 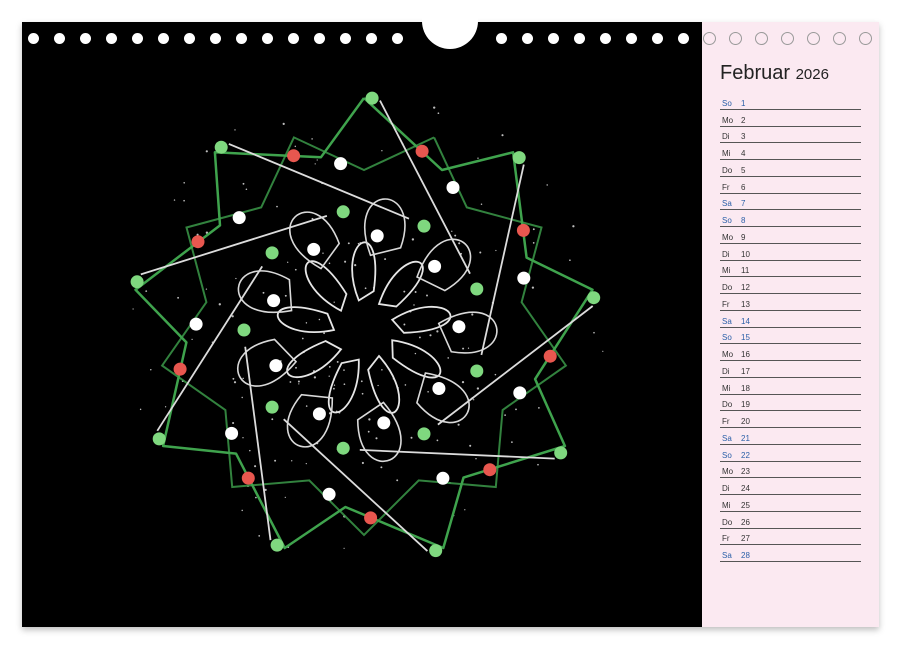 I want to click on white-outer-loop, so click(x=468, y=332).